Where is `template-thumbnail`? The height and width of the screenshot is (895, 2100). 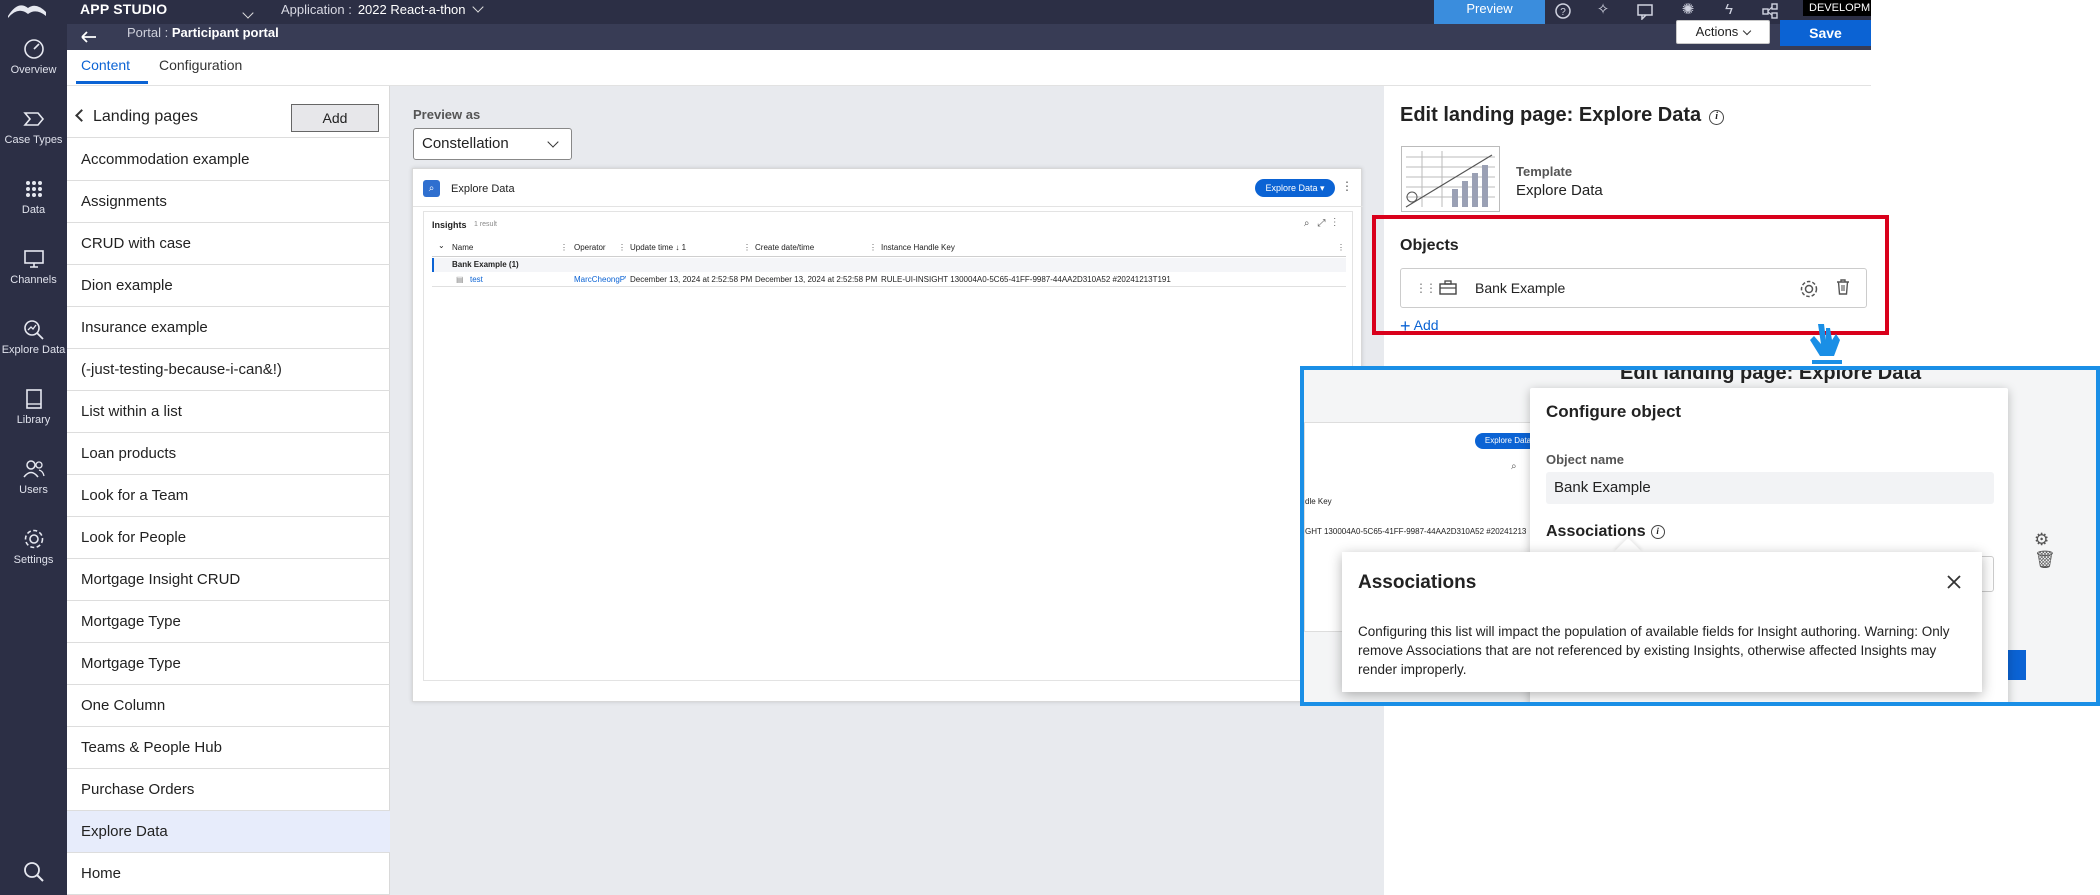
template-thumbnail is located at coordinates (1450, 179).